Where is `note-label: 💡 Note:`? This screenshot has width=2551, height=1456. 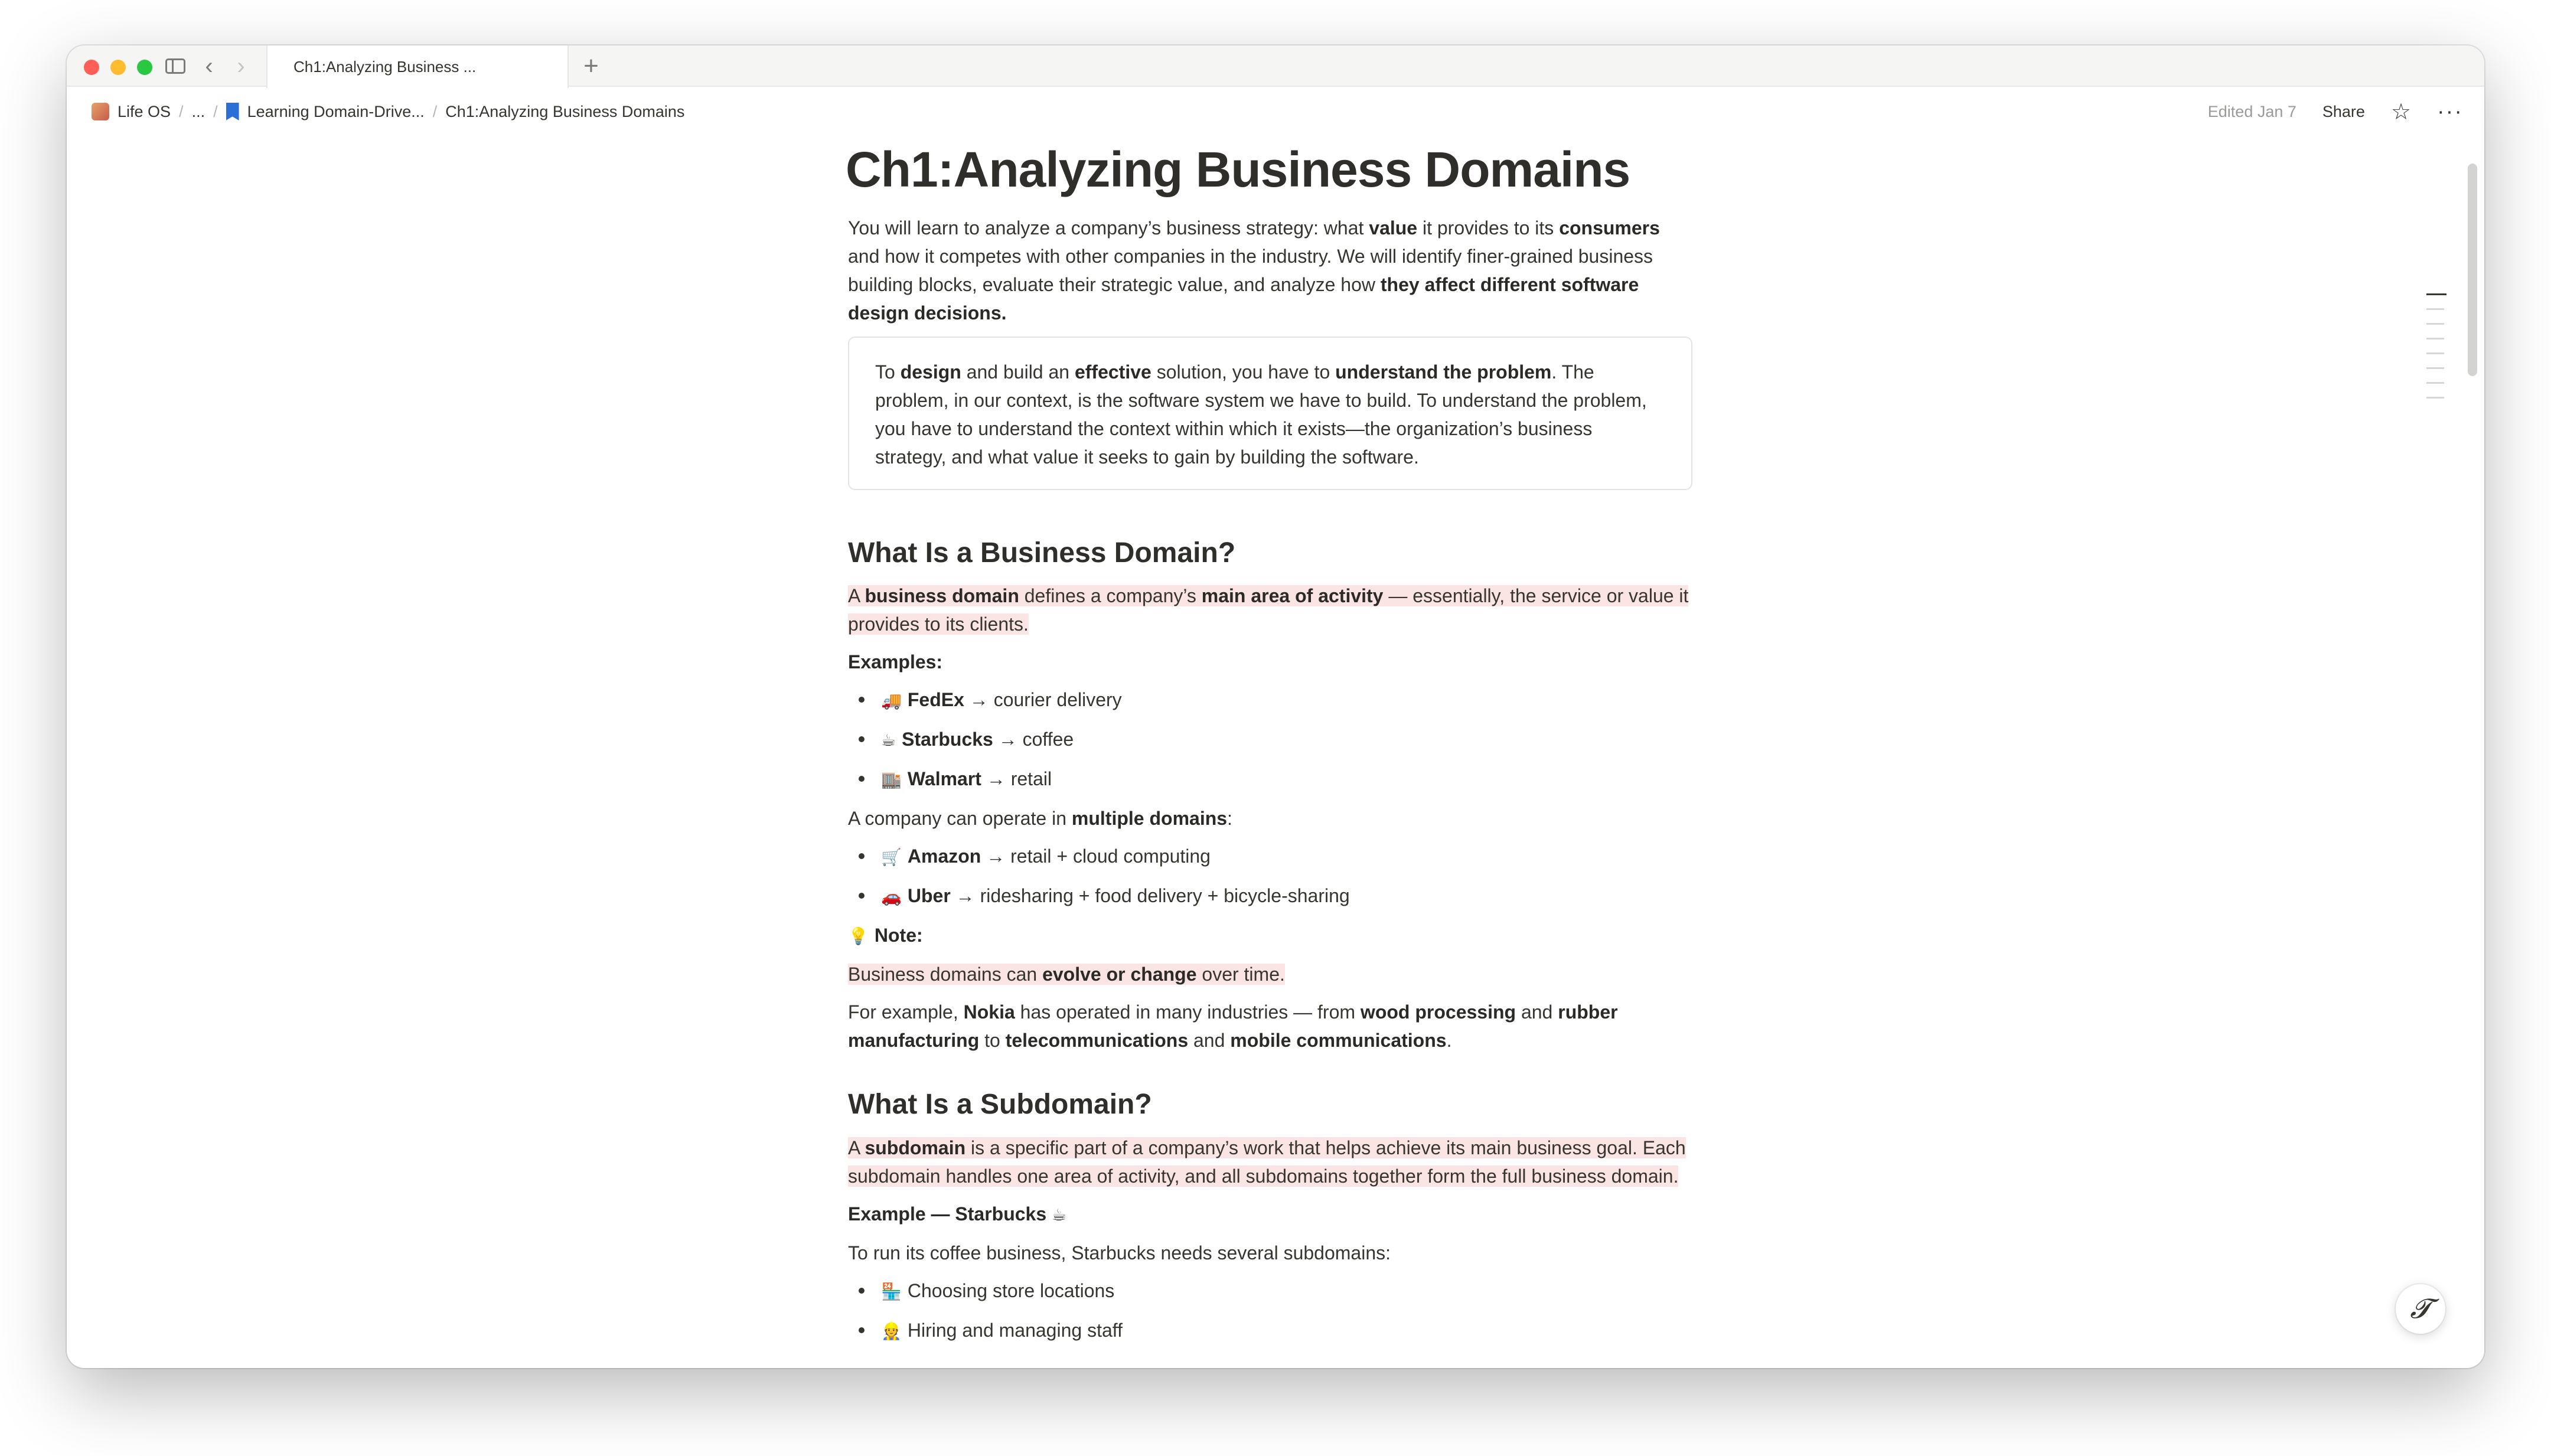 note-label: 💡 Note: is located at coordinates (1270, 936).